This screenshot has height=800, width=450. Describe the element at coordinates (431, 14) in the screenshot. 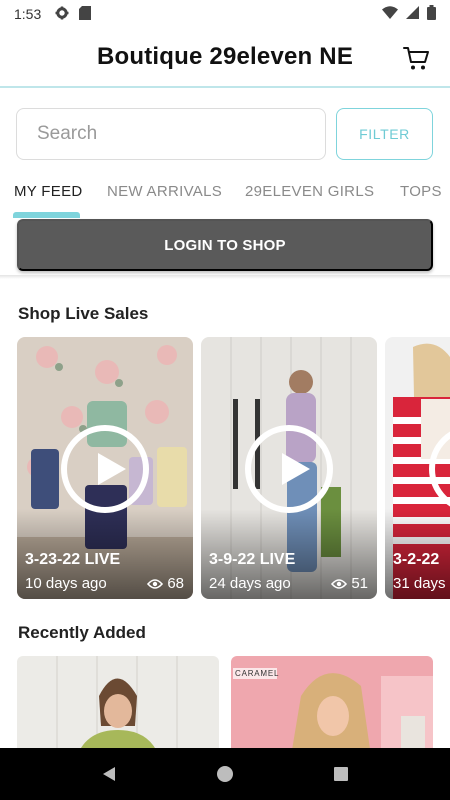

I see `battery-icon` at that location.